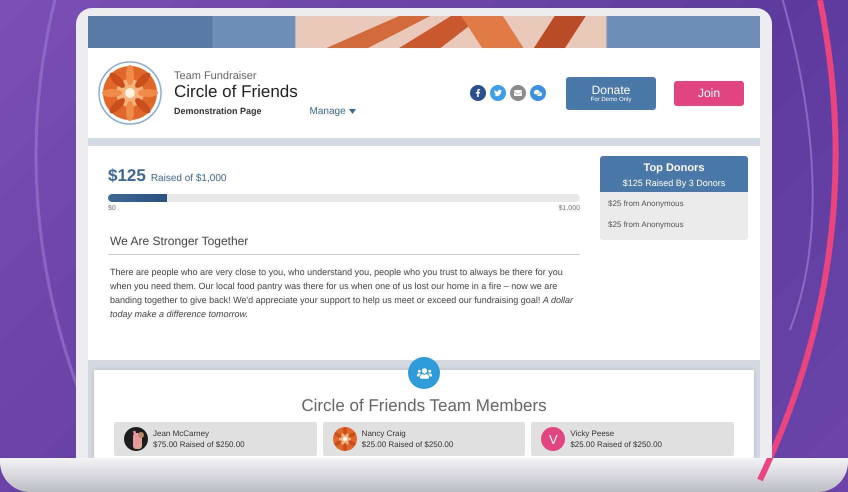 Image resolution: width=848 pixels, height=492 pixels. What do you see at coordinates (424, 439) in the screenshot?
I see `member-card: Nancy Craig $25.00 Raised of $250.00` at bounding box center [424, 439].